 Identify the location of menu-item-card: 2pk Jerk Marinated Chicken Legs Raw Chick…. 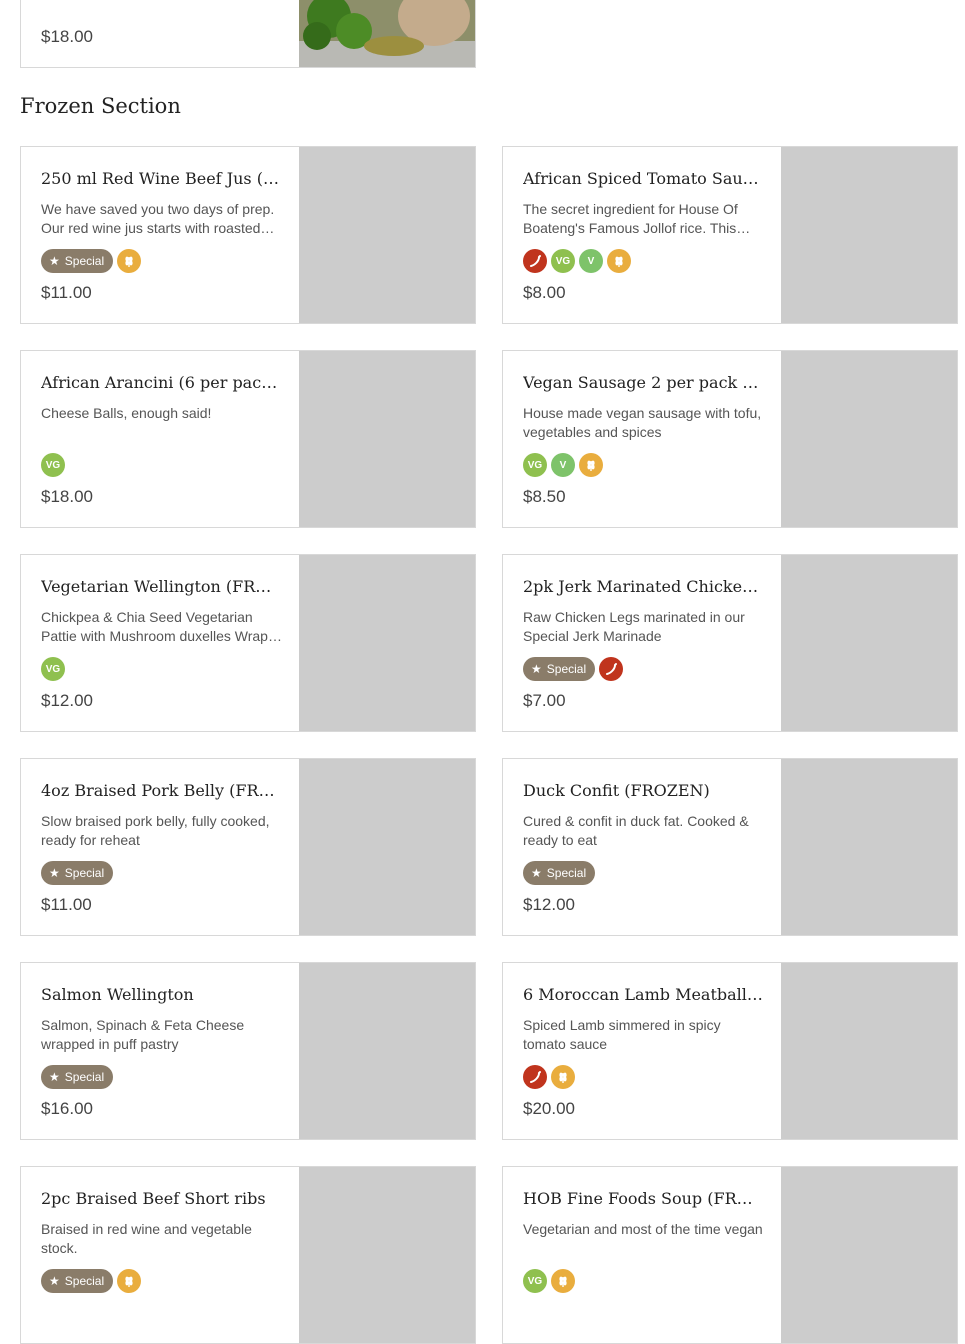
(730, 643).